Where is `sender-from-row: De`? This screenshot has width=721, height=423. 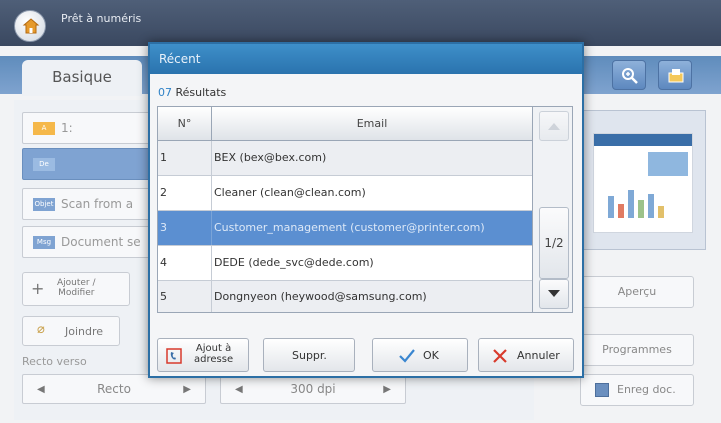 sender-from-row: De is located at coordinates (87, 164).